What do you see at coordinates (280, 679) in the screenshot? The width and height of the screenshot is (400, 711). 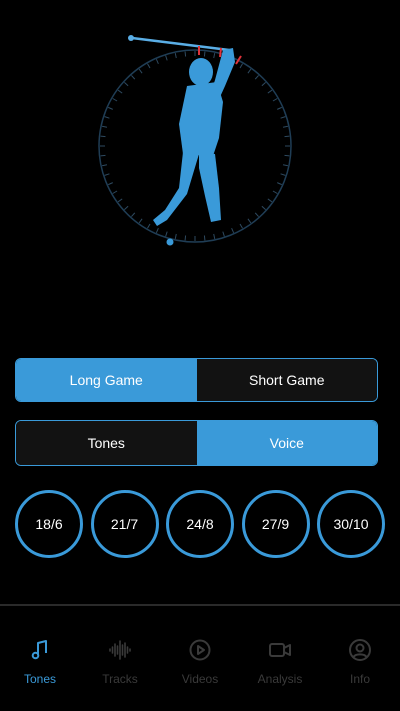 I see `tab-label: Analysis` at bounding box center [280, 679].